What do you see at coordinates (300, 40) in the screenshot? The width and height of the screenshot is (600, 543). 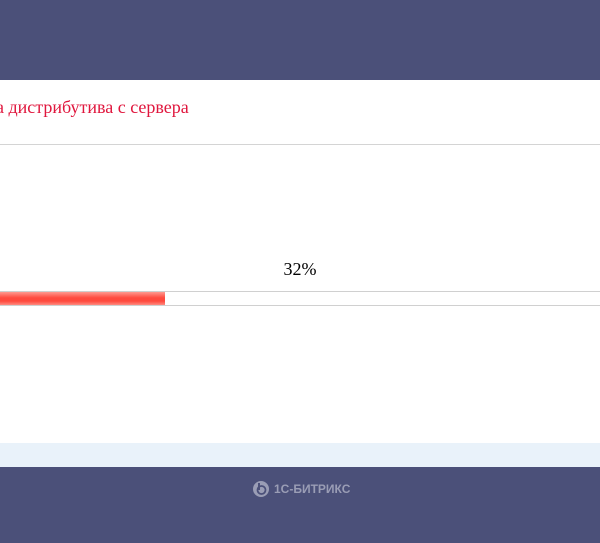 I see `header-bar` at bounding box center [300, 40].